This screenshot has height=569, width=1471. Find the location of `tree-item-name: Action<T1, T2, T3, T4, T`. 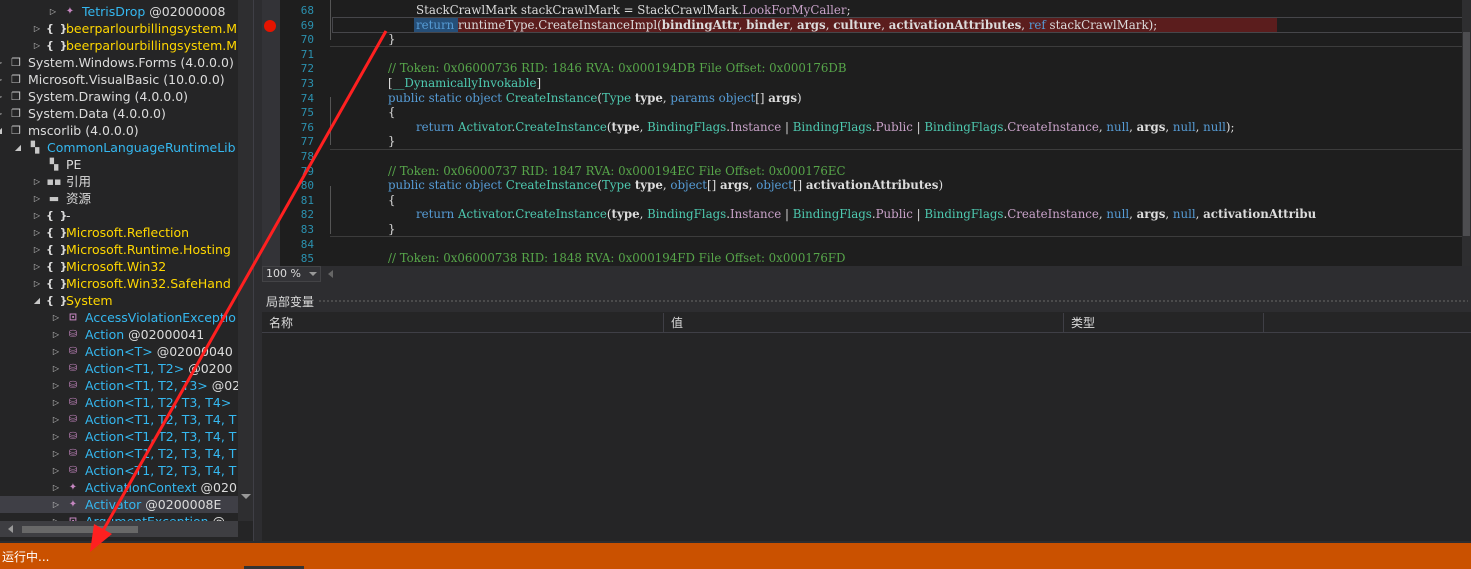

tree-item-name: Action<T1, T2, T3, T4, T is located at coordinates (161, 453).